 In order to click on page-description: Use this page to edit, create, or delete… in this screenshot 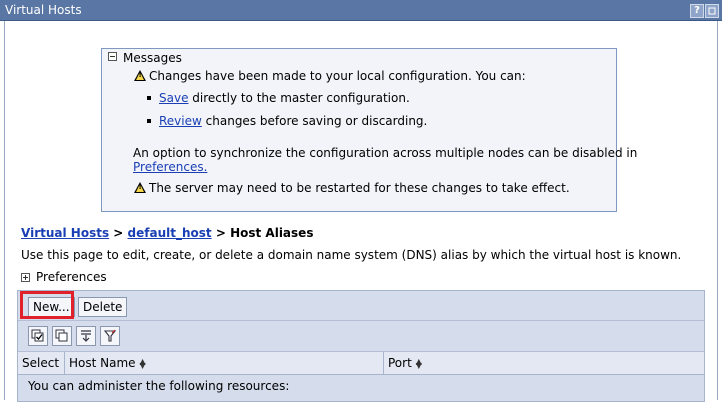, I will do `click(351, 255)`.